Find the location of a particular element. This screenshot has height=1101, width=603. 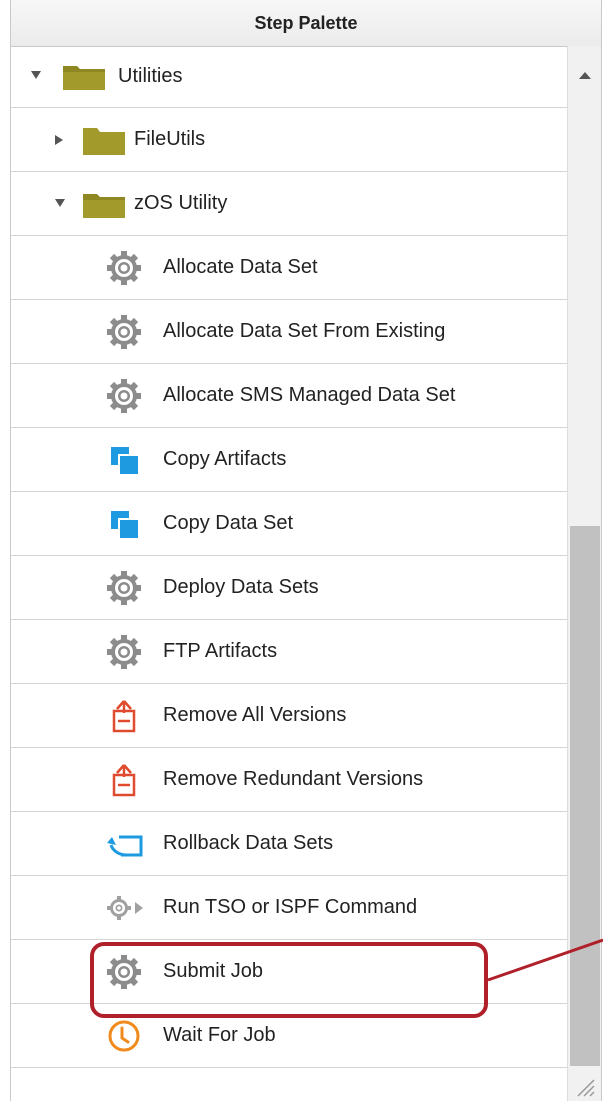

clock-icon is located at coordinates (124, 1035).